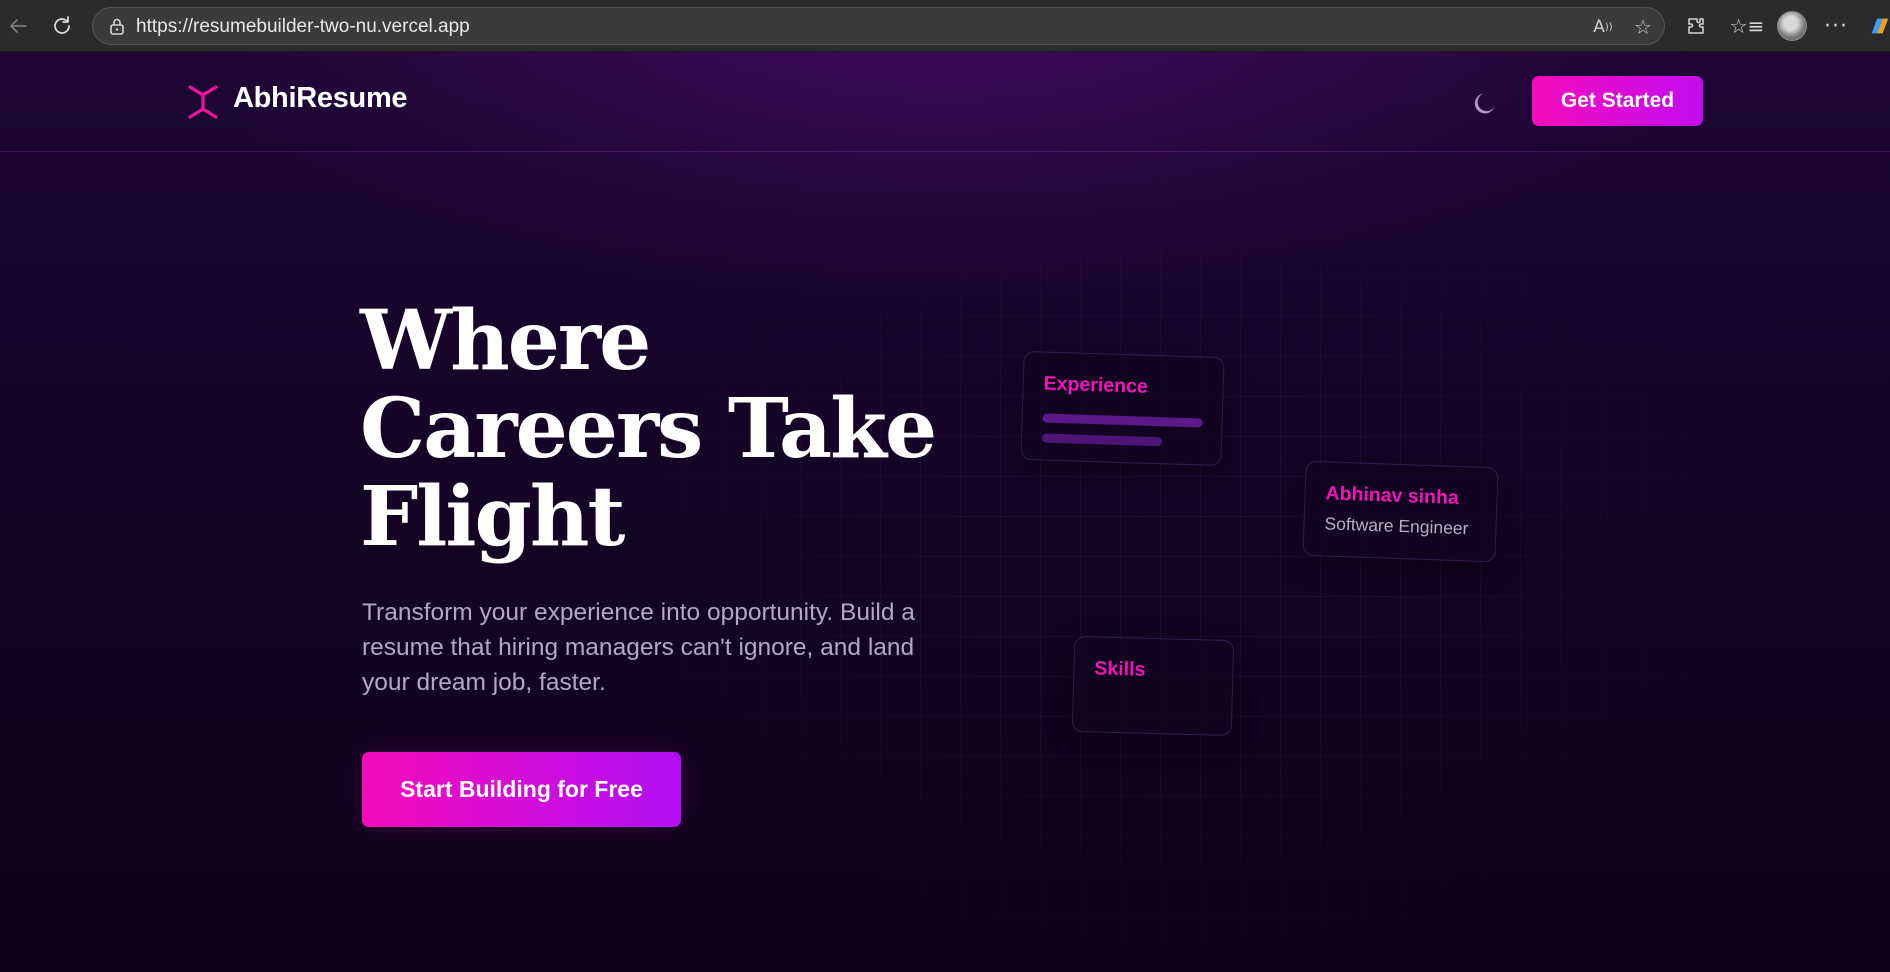 This screenshot has width=1890, height=972. Describe the element at coordinates (1643, 27) in the screenshot. I see `favorite-star-icon: ☆` at that location.